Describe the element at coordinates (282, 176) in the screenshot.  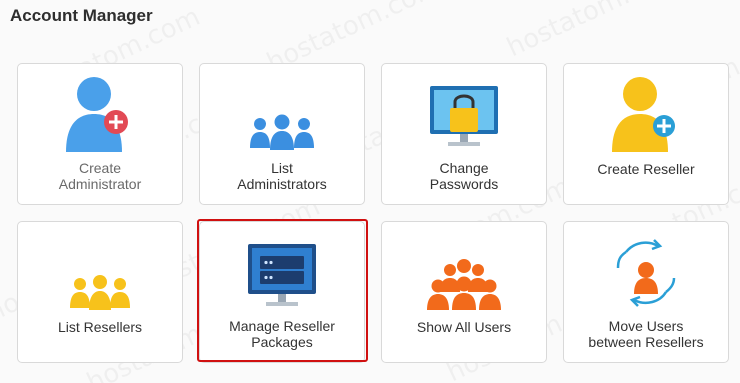
I see `card-label: List Administrators` at that location.